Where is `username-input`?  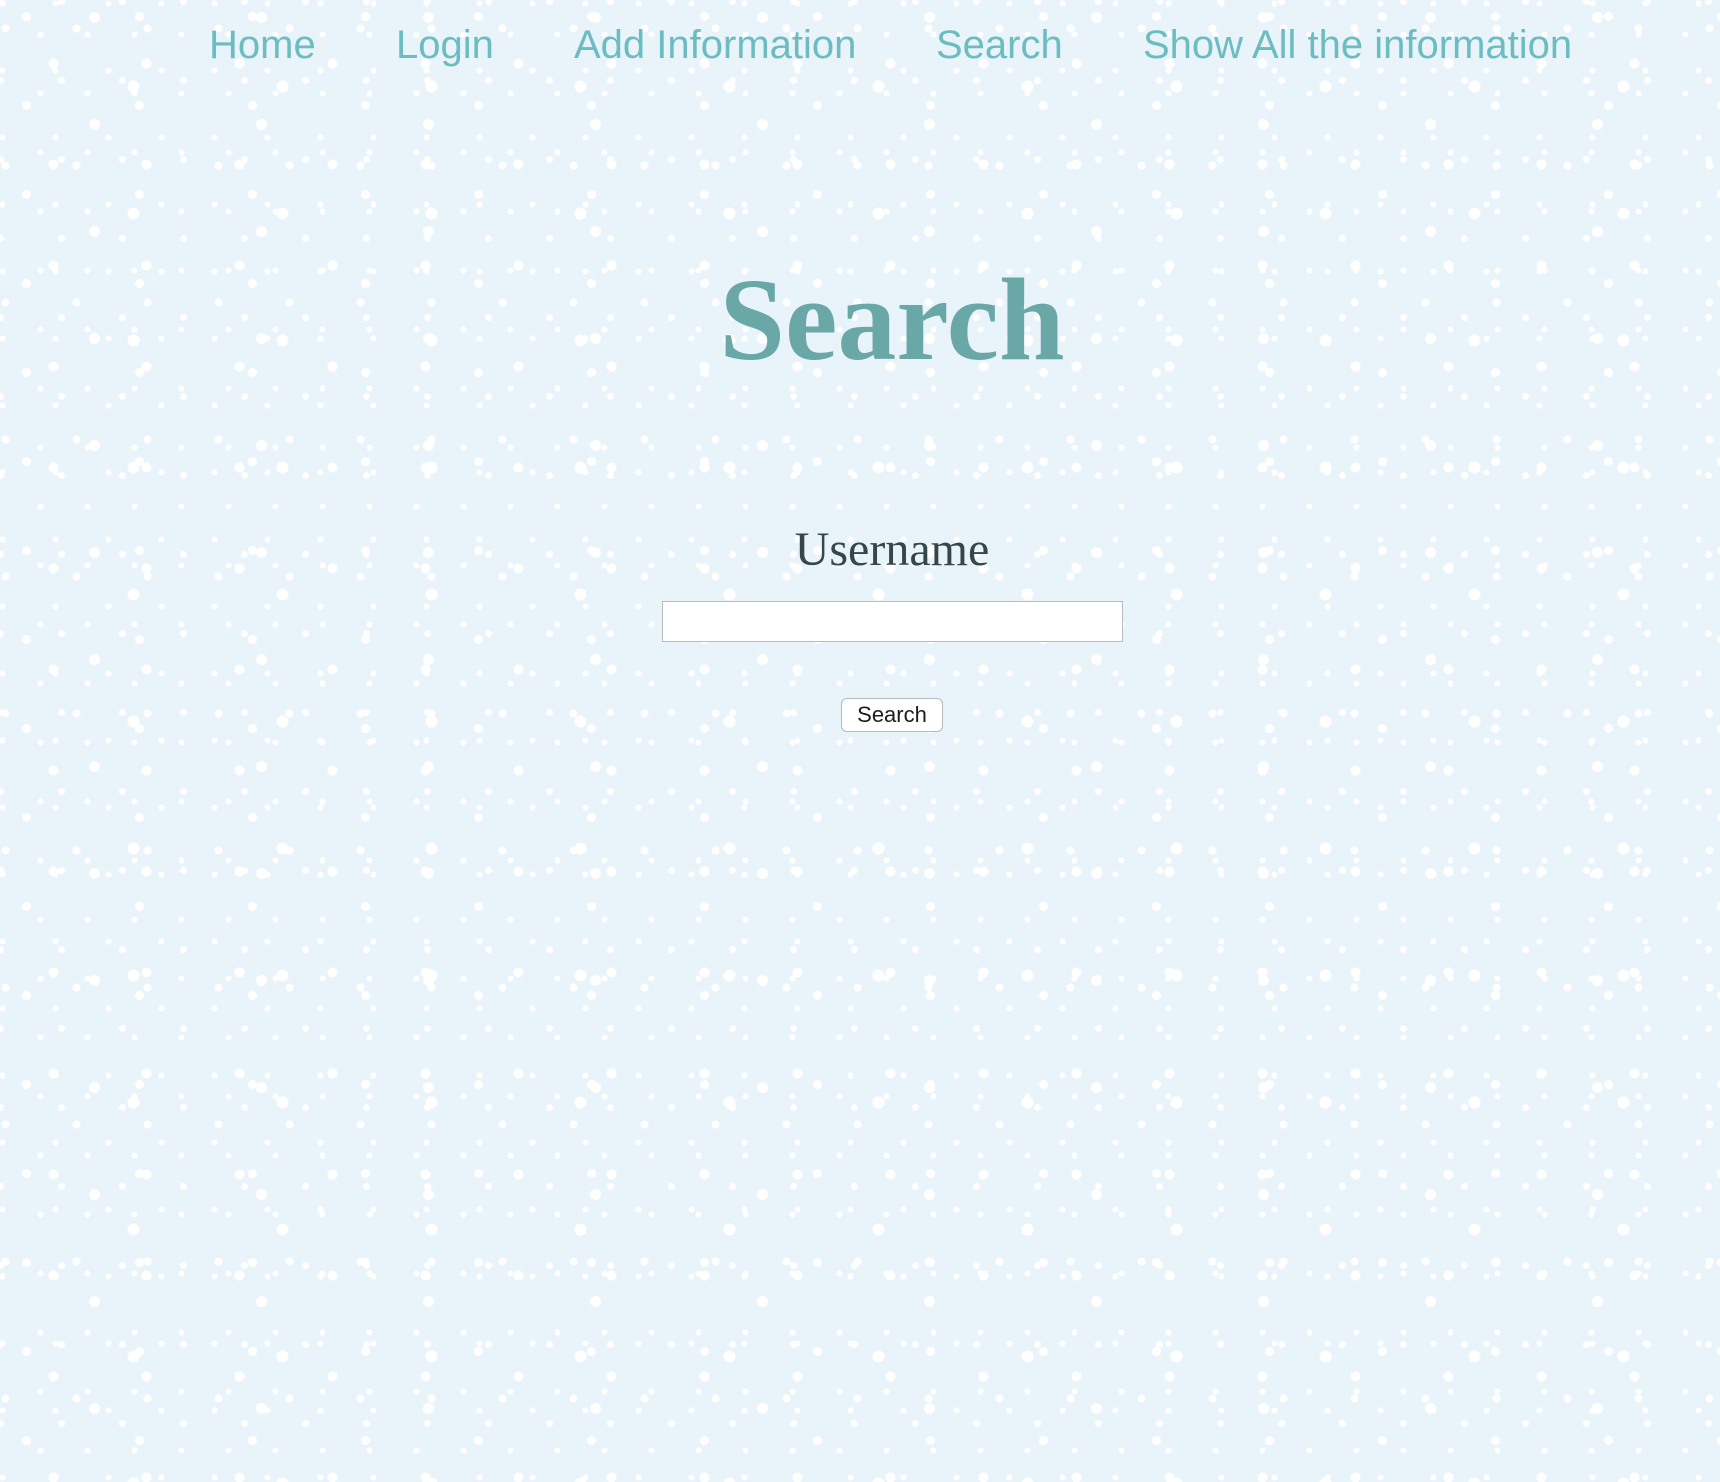
username-input is located at coordinates (892, 621).